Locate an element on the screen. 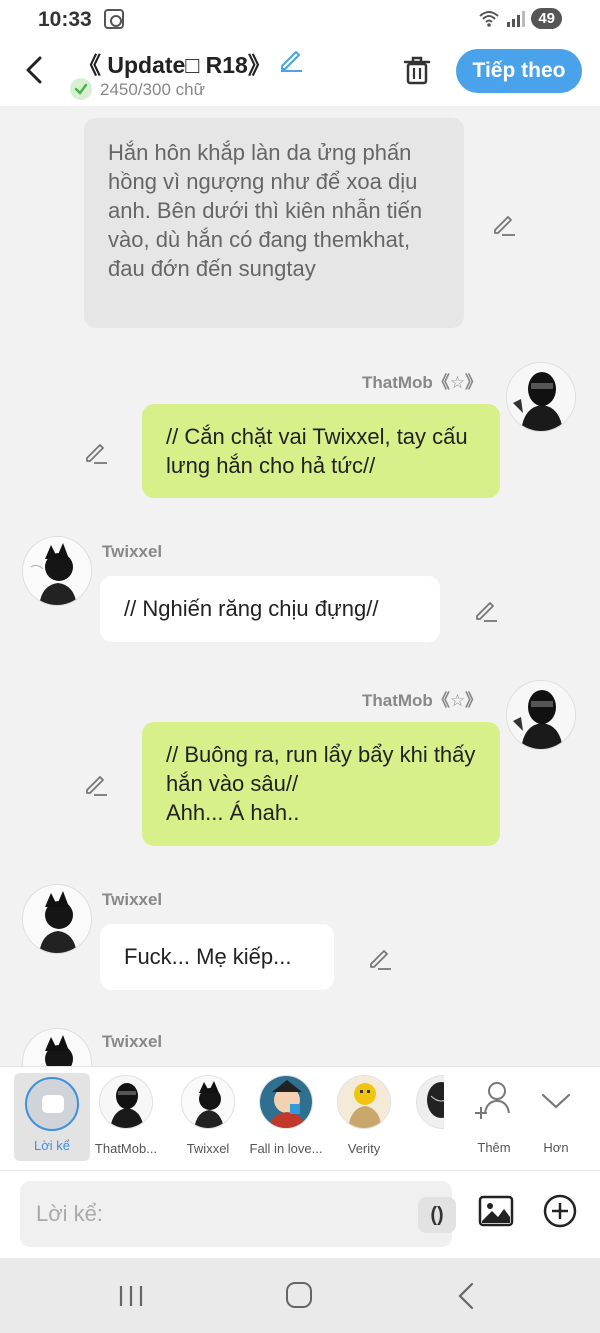 The height and width of the screenshot is (1333, 600). add-icon is located at coordinates (560, 1211).